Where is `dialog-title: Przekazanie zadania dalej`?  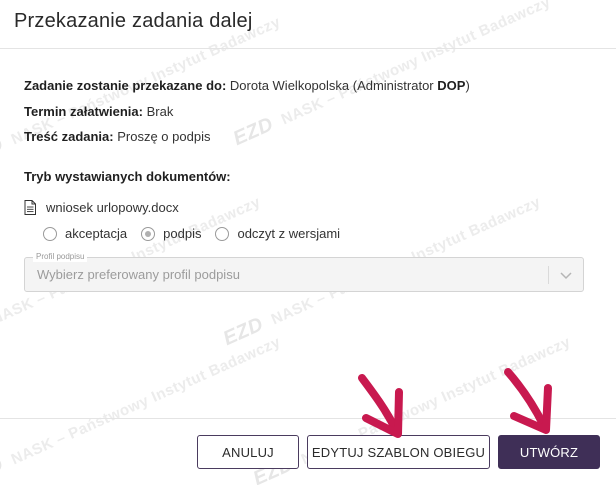
dialog-title: Przekazanie zadania dalej is located at coordinates (133, 21).